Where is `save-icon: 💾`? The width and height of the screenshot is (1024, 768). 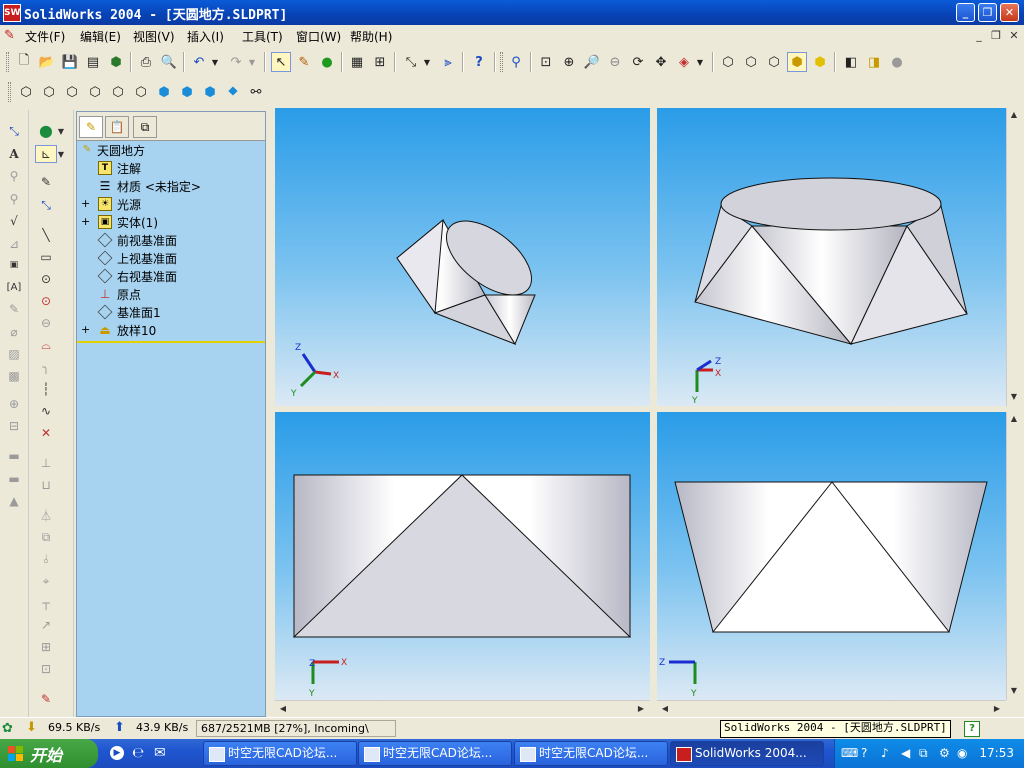 save-icon: 💾 is located at coordinates (70, 62).